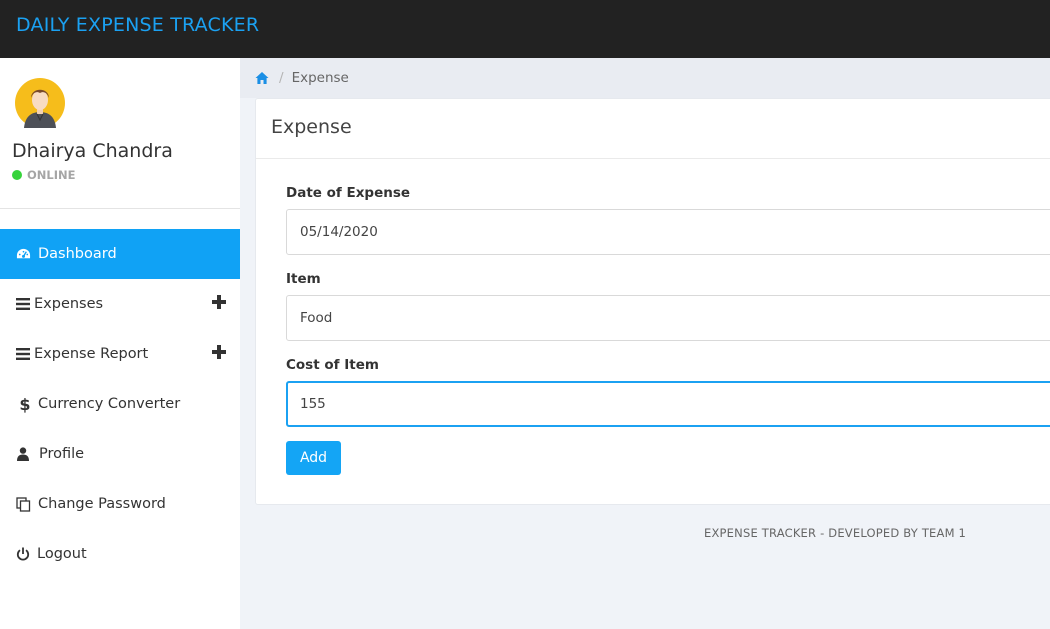 The height and width of the screenshot is (629, 1050). I want to click on sidebar-item-label: Change Password, so click(102, 504).